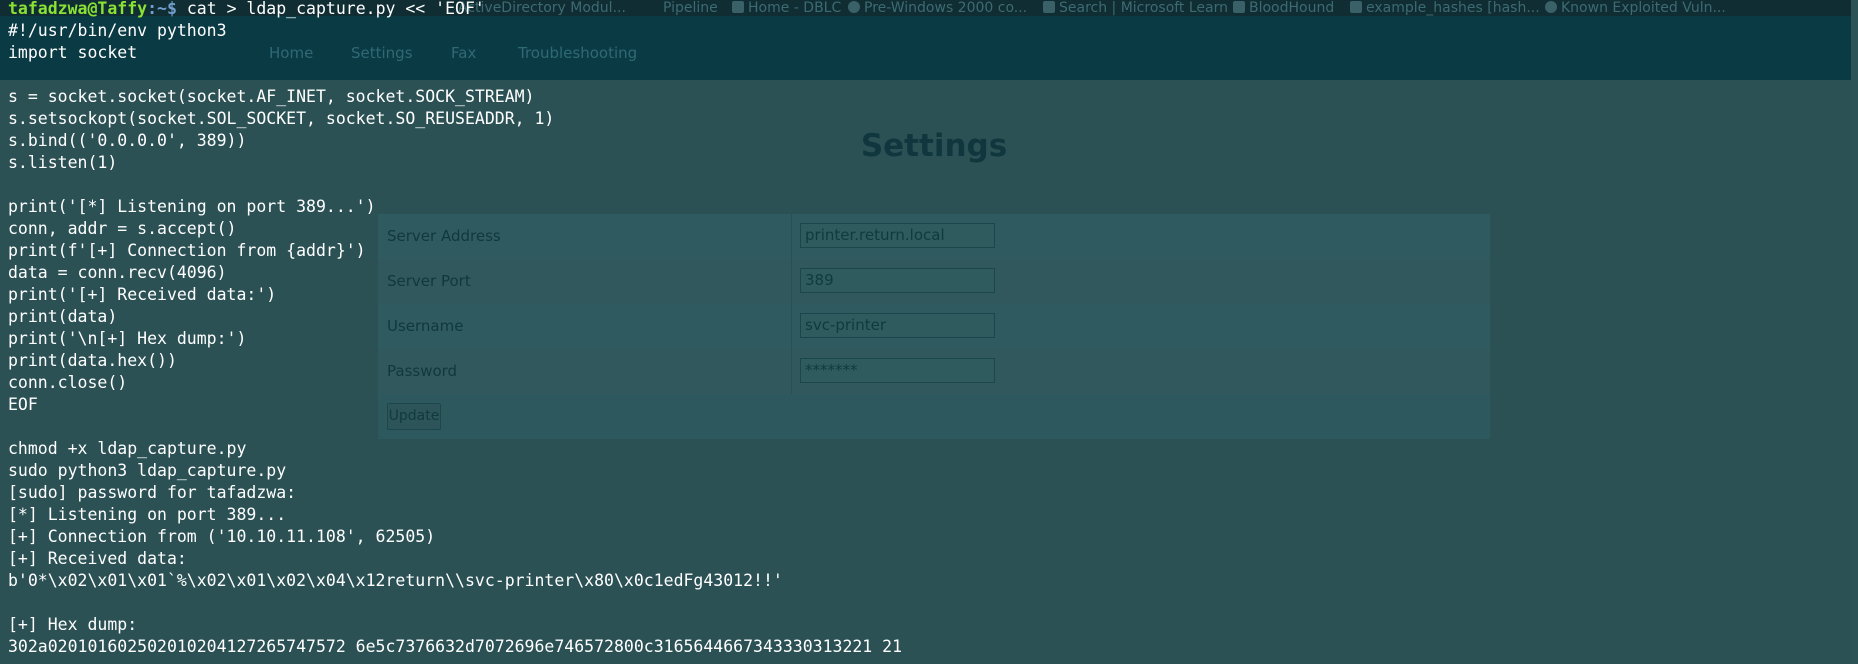 Image resolution: width=1858 pixels, height=664 pixels. What do you see at coordinates (335, 9) in the screenshot?
I see `prompt-command: cat > ldap_capture.py << 'EOF'` at bounding box center [335, 9].